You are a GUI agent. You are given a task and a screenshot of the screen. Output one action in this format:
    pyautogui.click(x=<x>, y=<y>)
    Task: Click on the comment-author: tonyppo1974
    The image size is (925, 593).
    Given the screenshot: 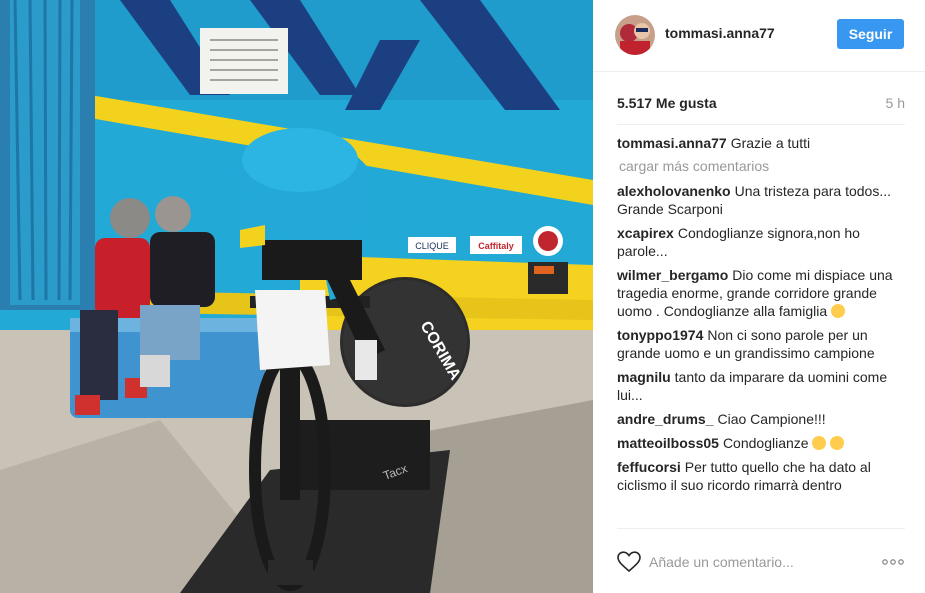 What is the action you would take?
    pyautogui.click(x=660, y=335)
    